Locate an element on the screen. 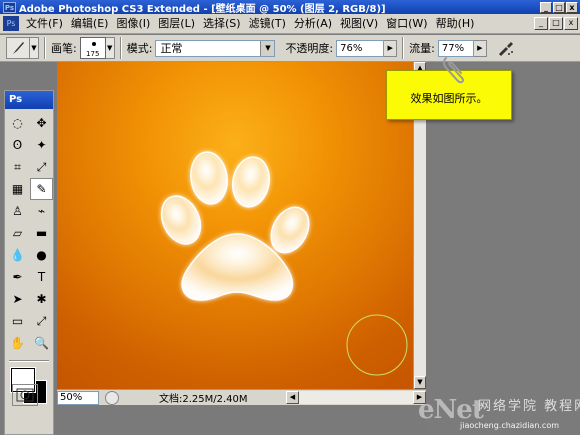  opacity-slider-button: ▶ is located at coordinates (391, 48).